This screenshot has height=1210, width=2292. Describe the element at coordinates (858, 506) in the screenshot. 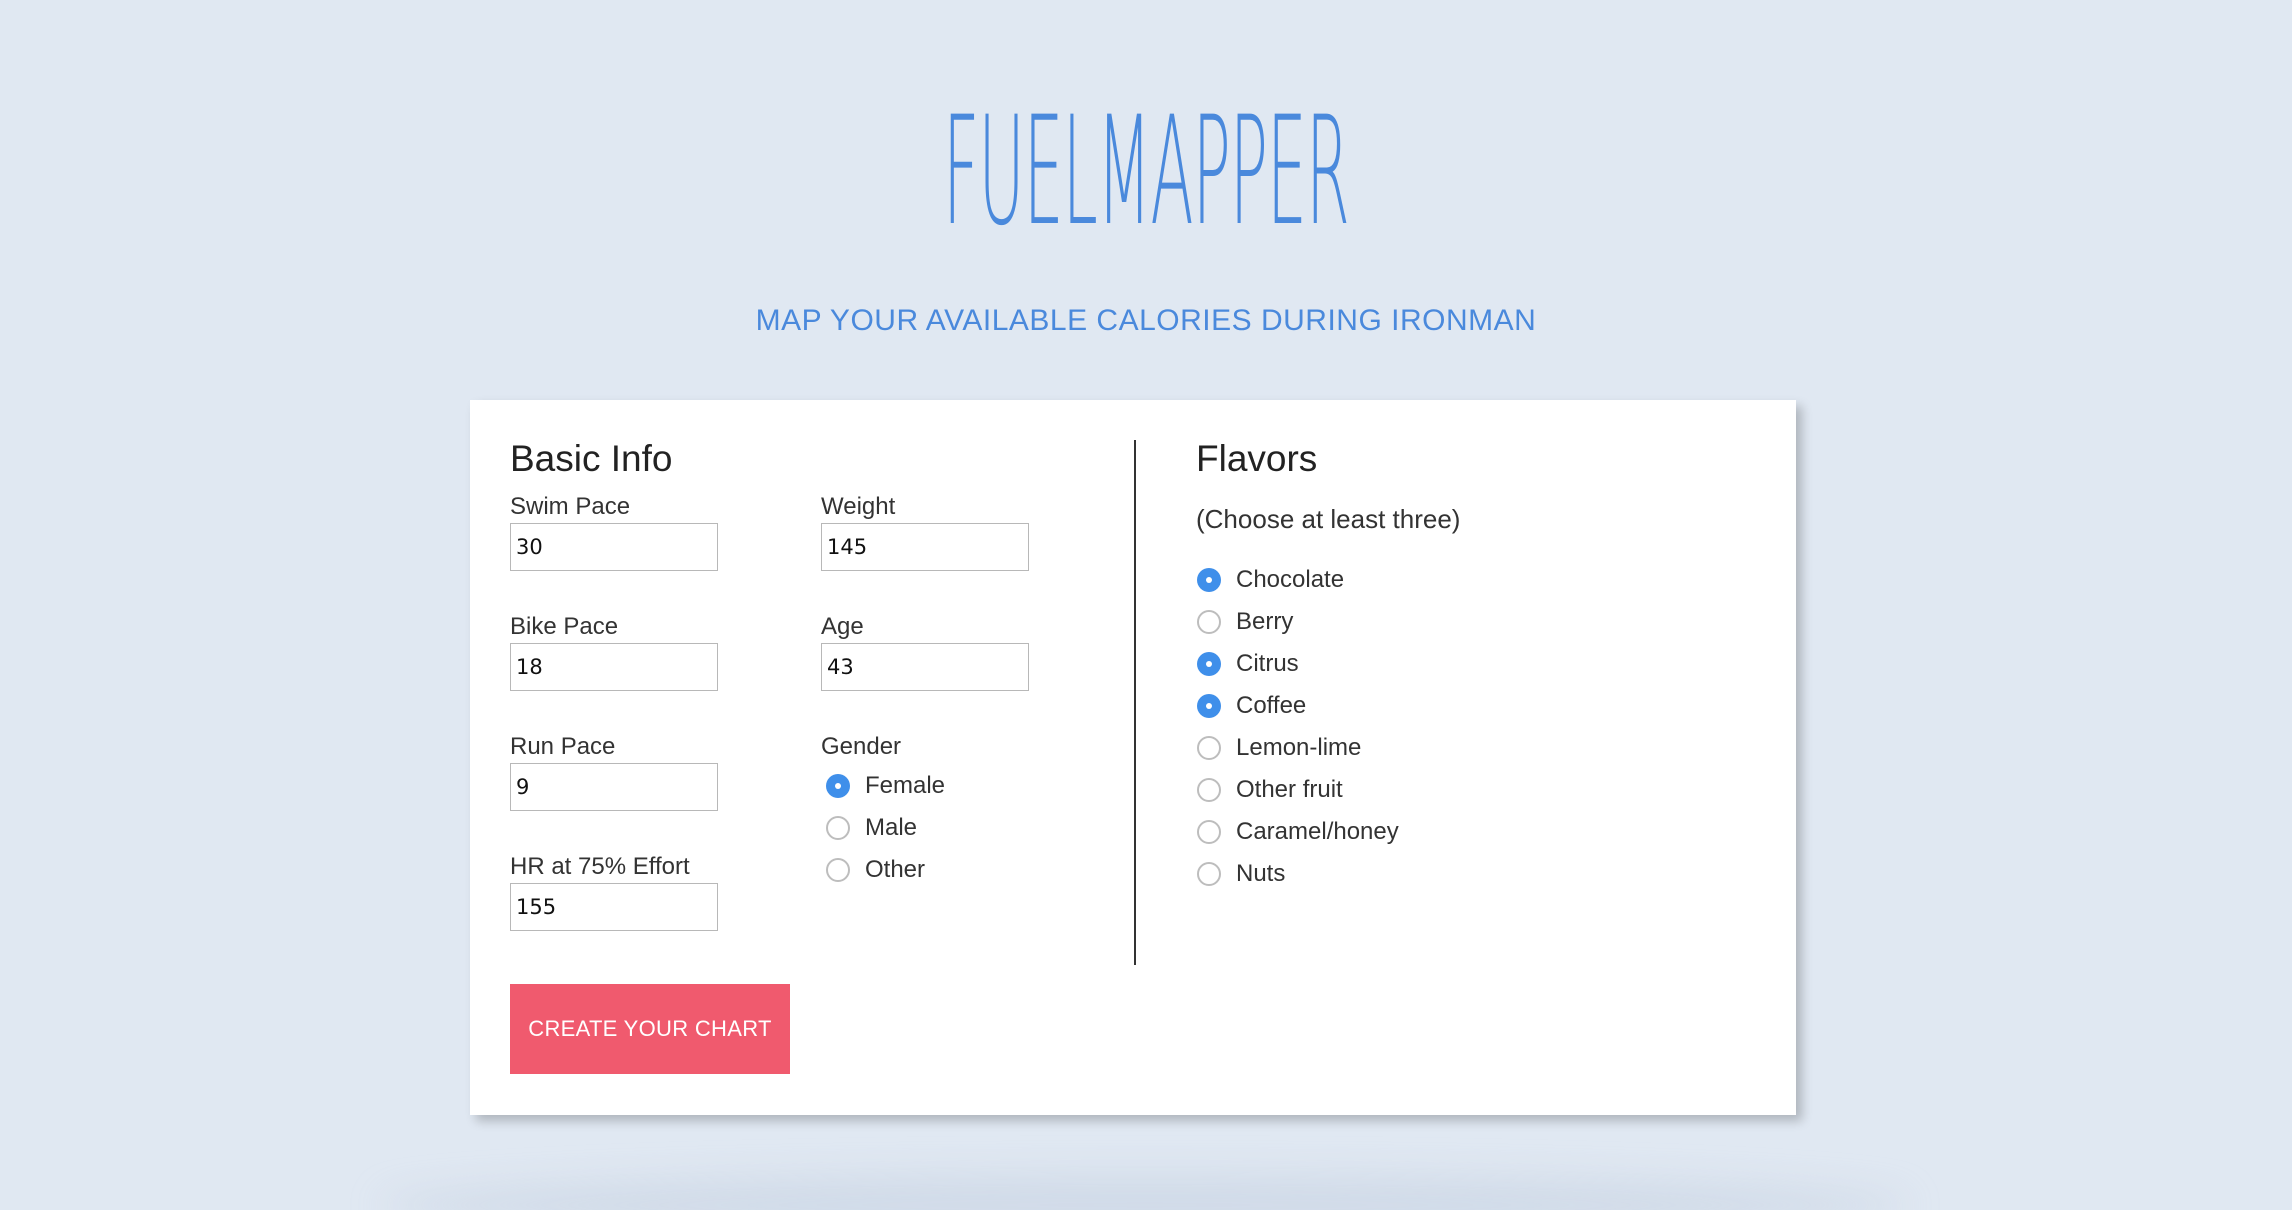

I see `weight-label: Weight` at that location.